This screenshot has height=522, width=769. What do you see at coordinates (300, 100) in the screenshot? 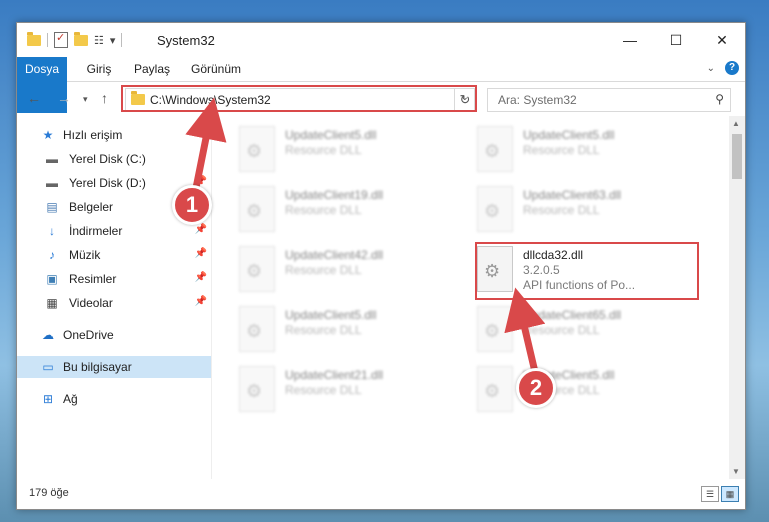
I see `address-bar: C:\Windows\System32 ⌄` at bounding box center [300, 100].